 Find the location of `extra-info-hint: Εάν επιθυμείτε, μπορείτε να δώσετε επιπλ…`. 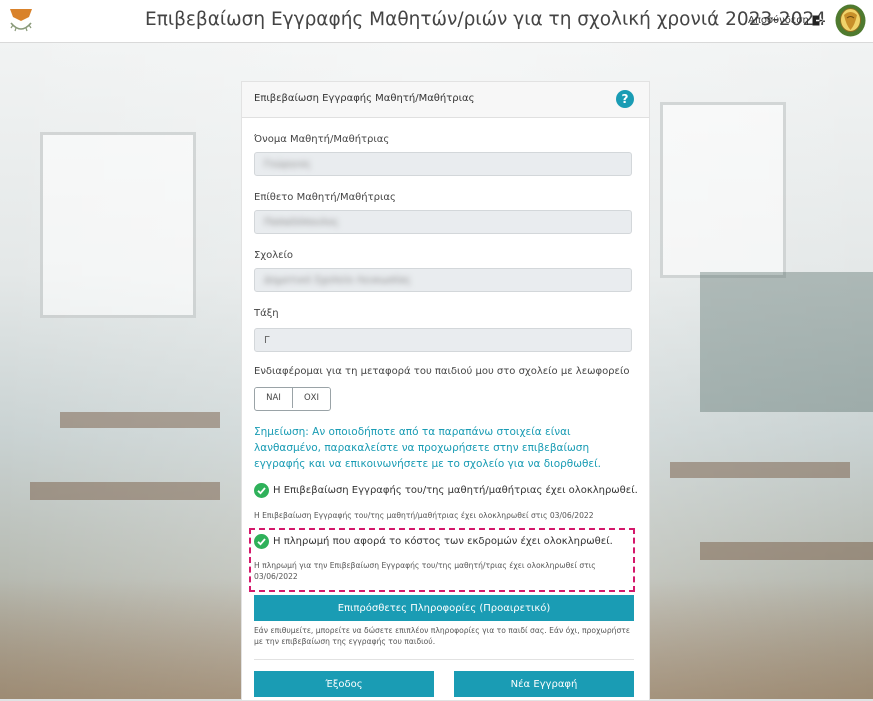

extra-info-hint: Εάν επιθυμείτε, μπορείτε να δώσετε επιπλ… is located at coordinates (442, 636).